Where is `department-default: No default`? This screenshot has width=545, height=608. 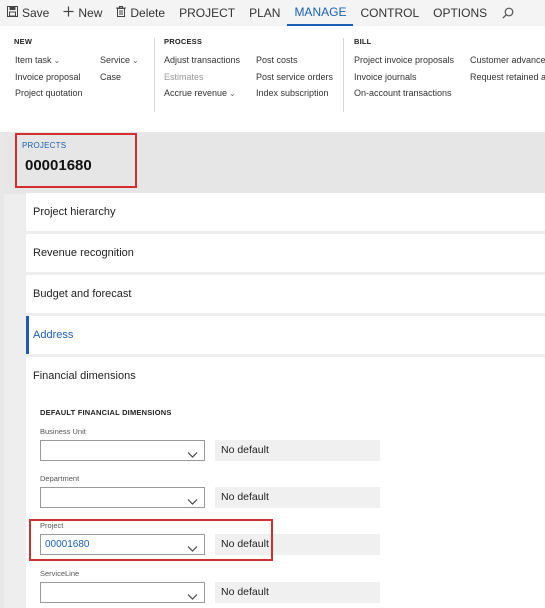
department-default: No default is located at coordinates (297, 497).